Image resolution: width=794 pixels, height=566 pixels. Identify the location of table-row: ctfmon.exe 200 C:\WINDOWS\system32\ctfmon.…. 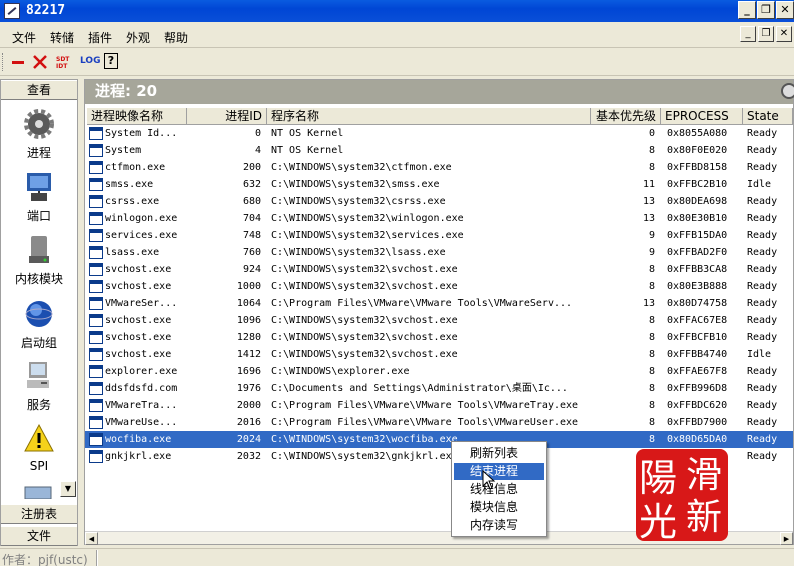
(439, 167).